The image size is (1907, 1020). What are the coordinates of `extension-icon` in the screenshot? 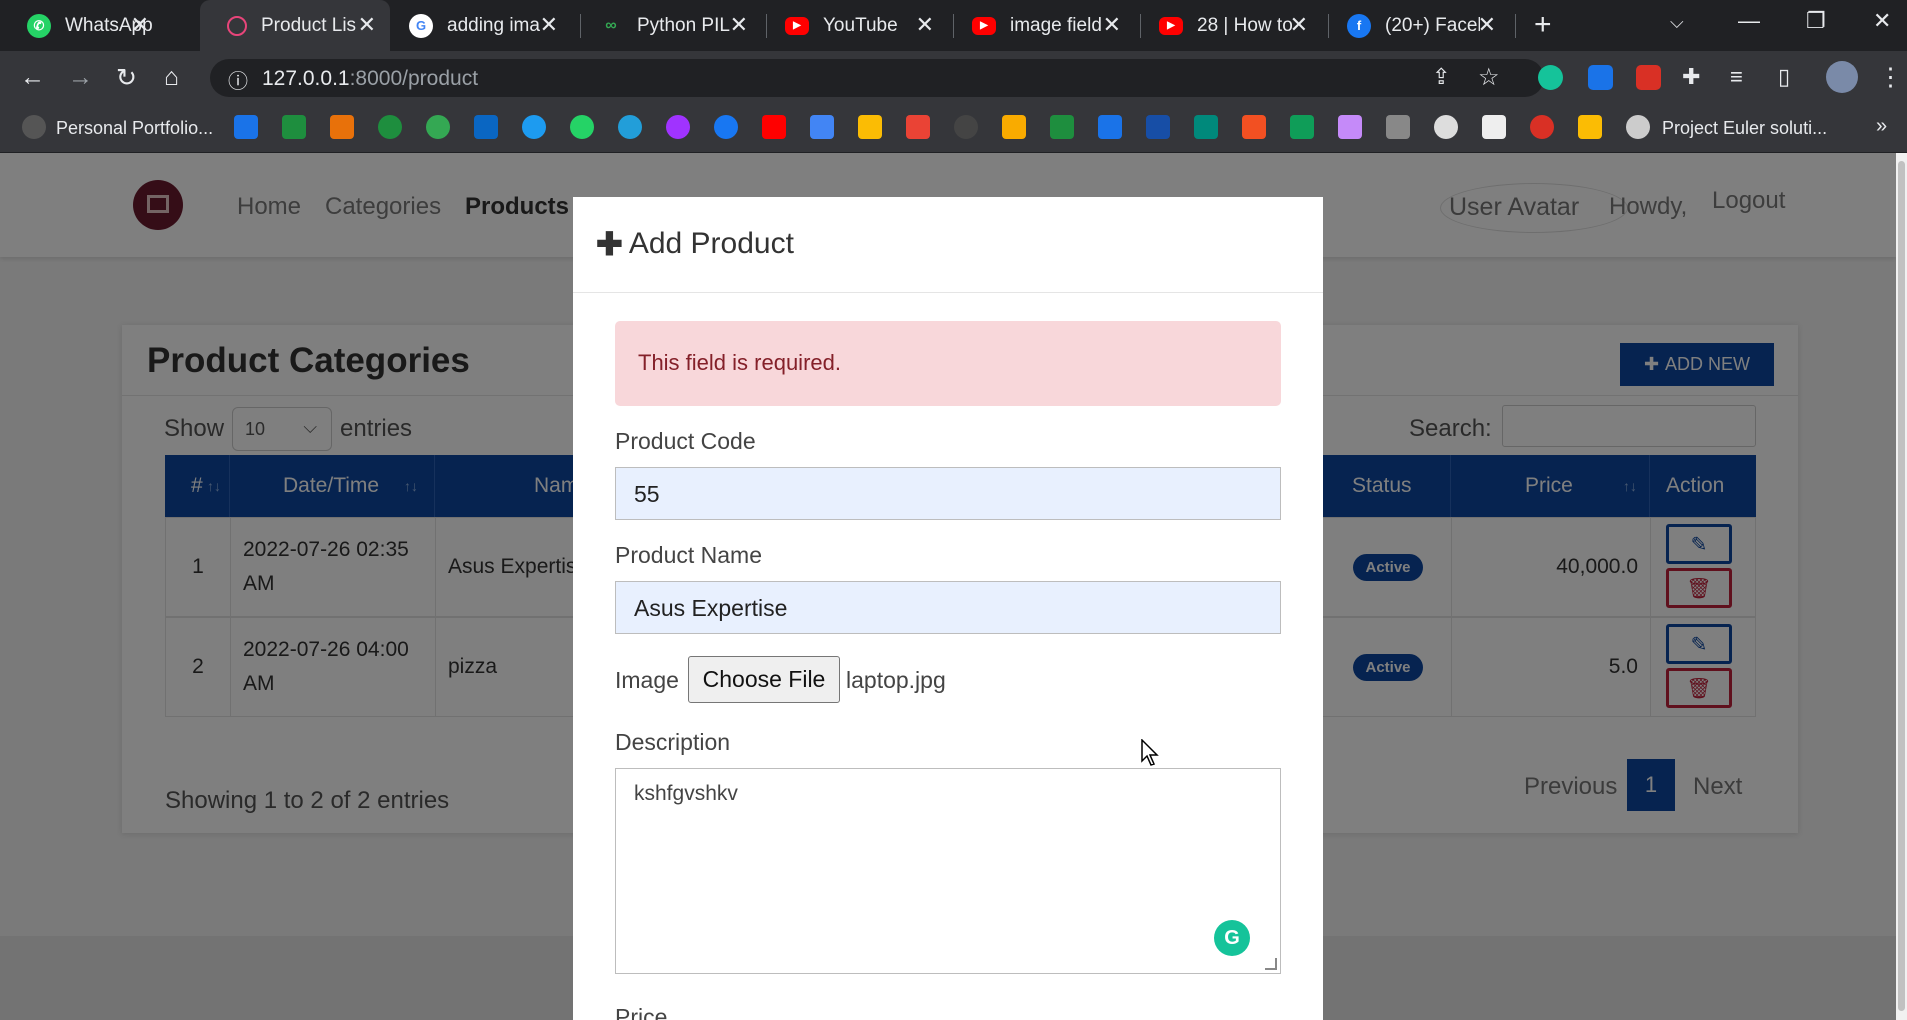 It's located at (1600, 77).